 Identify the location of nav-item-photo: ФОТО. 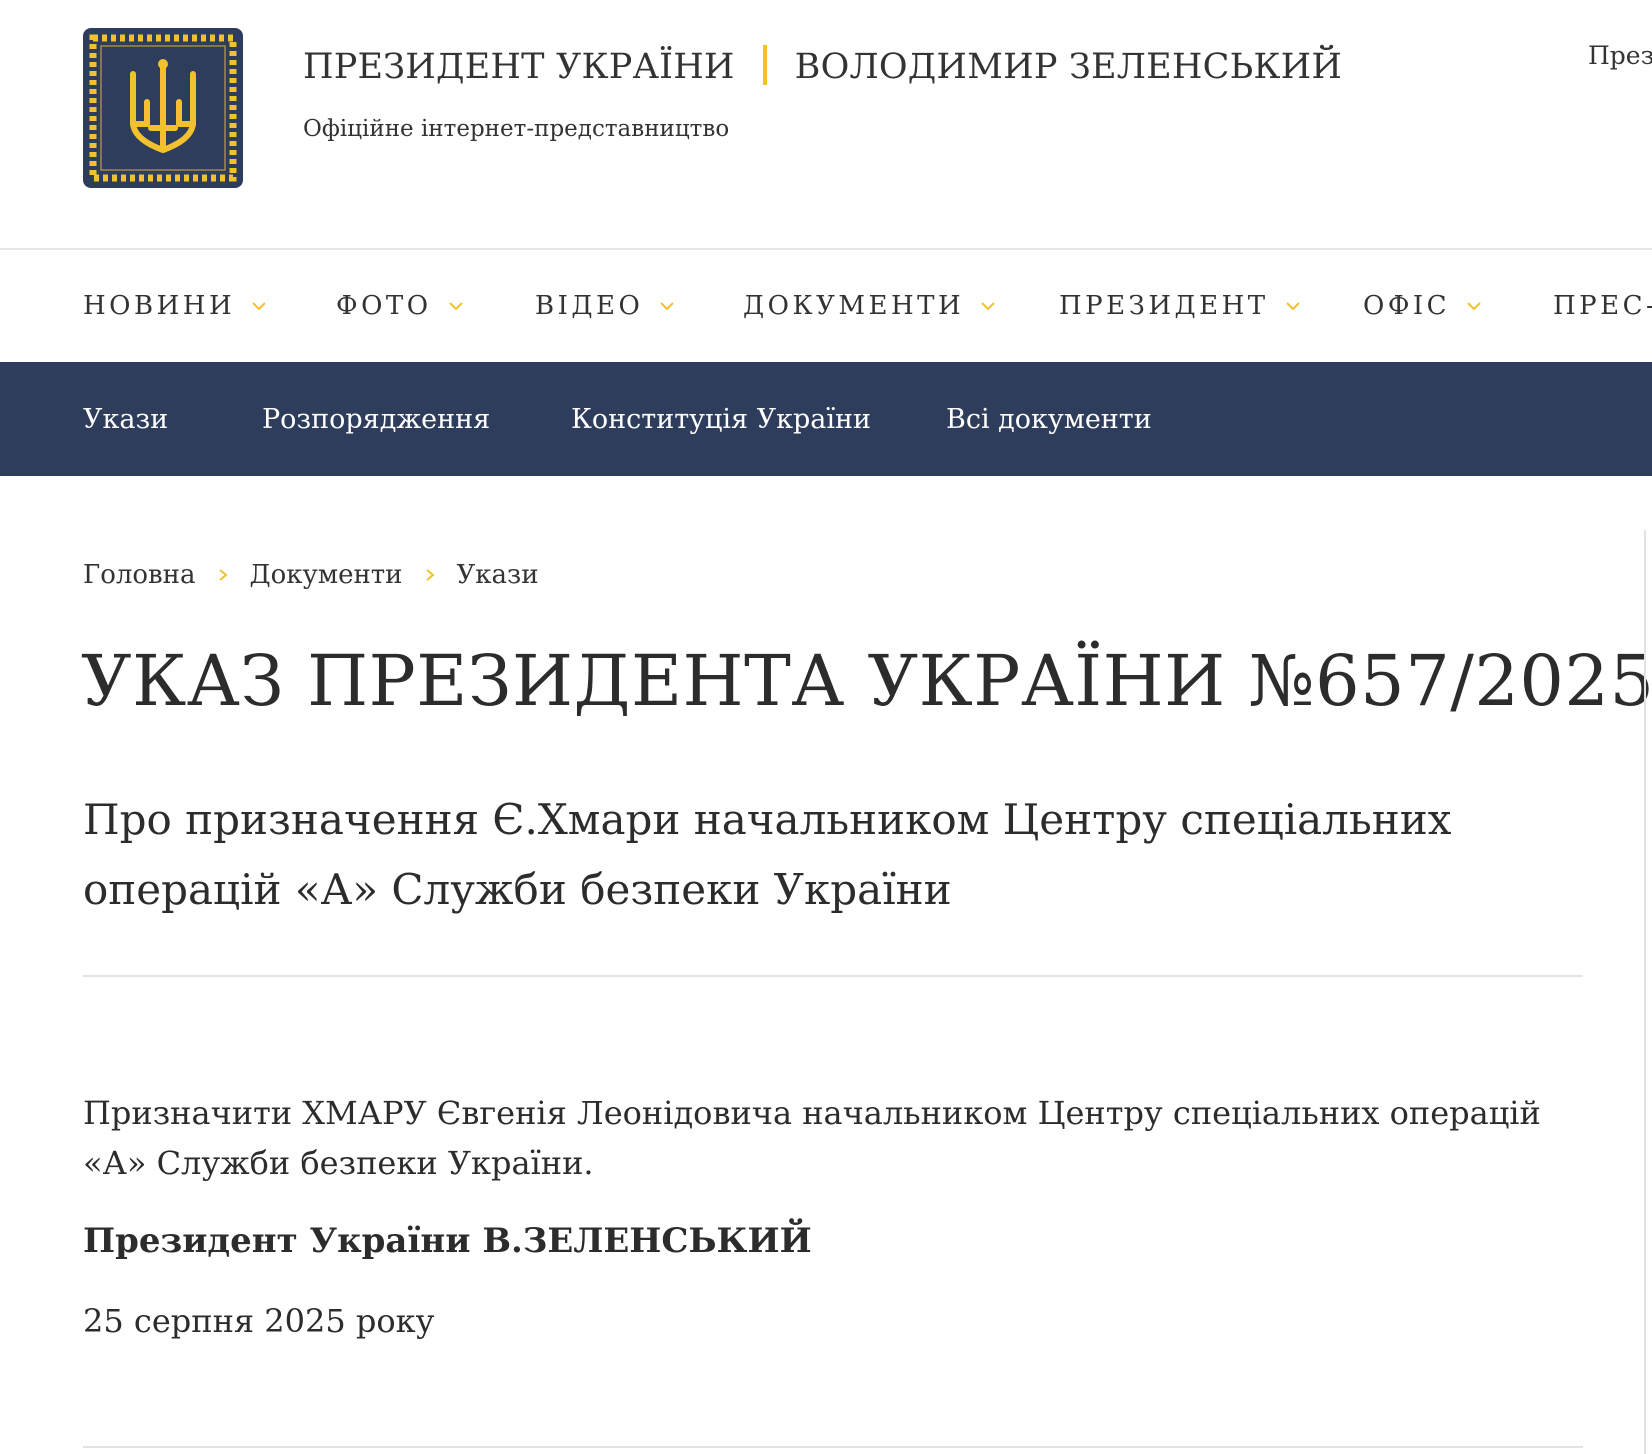
(400, 306).